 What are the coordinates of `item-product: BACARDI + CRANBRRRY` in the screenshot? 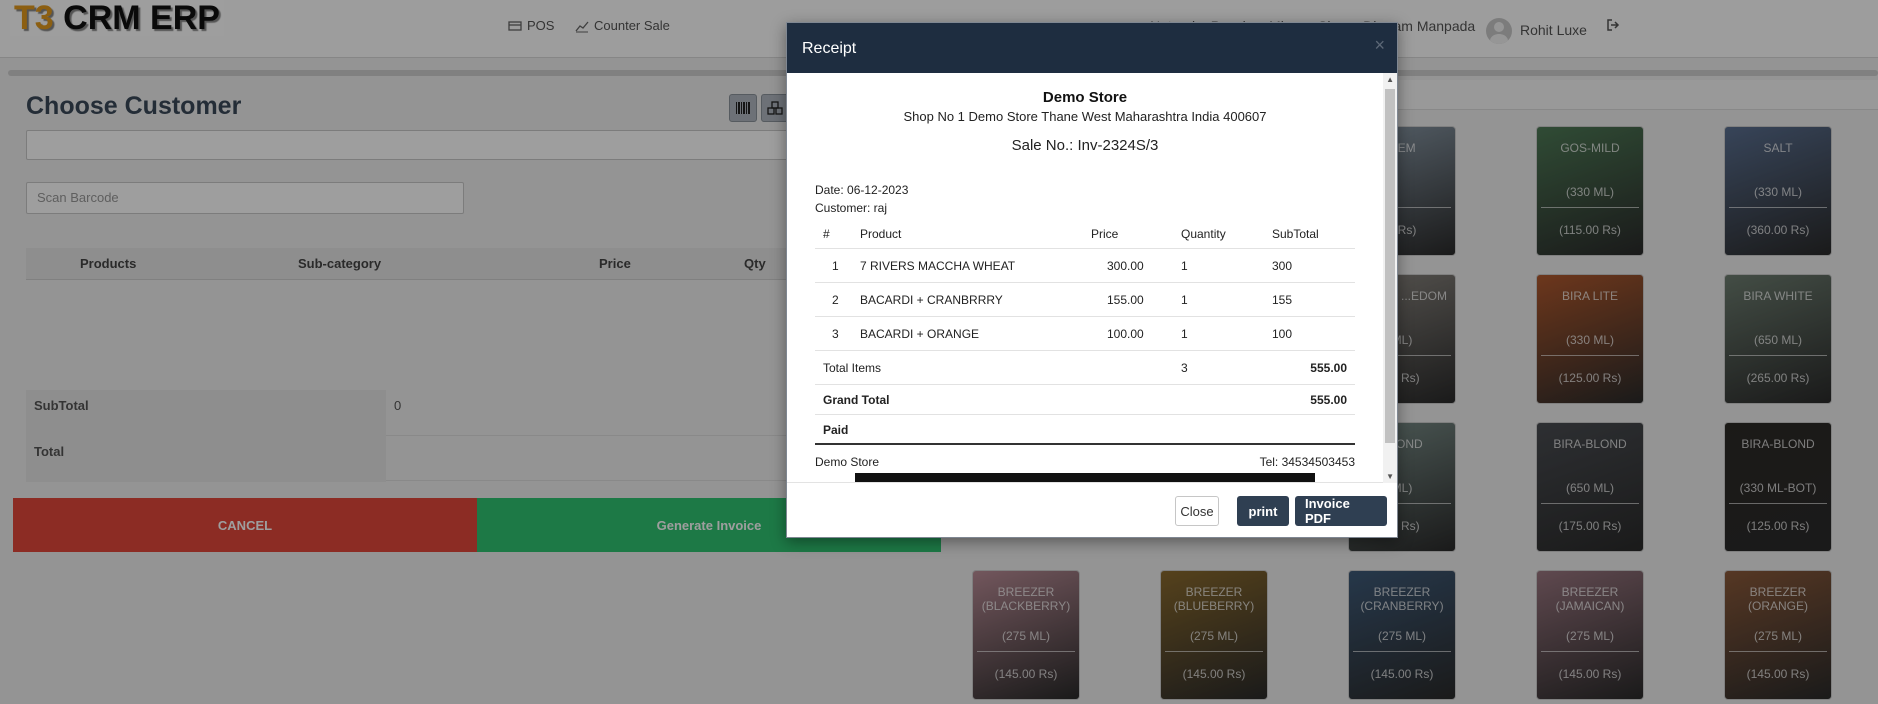 It's located at (931, 300).